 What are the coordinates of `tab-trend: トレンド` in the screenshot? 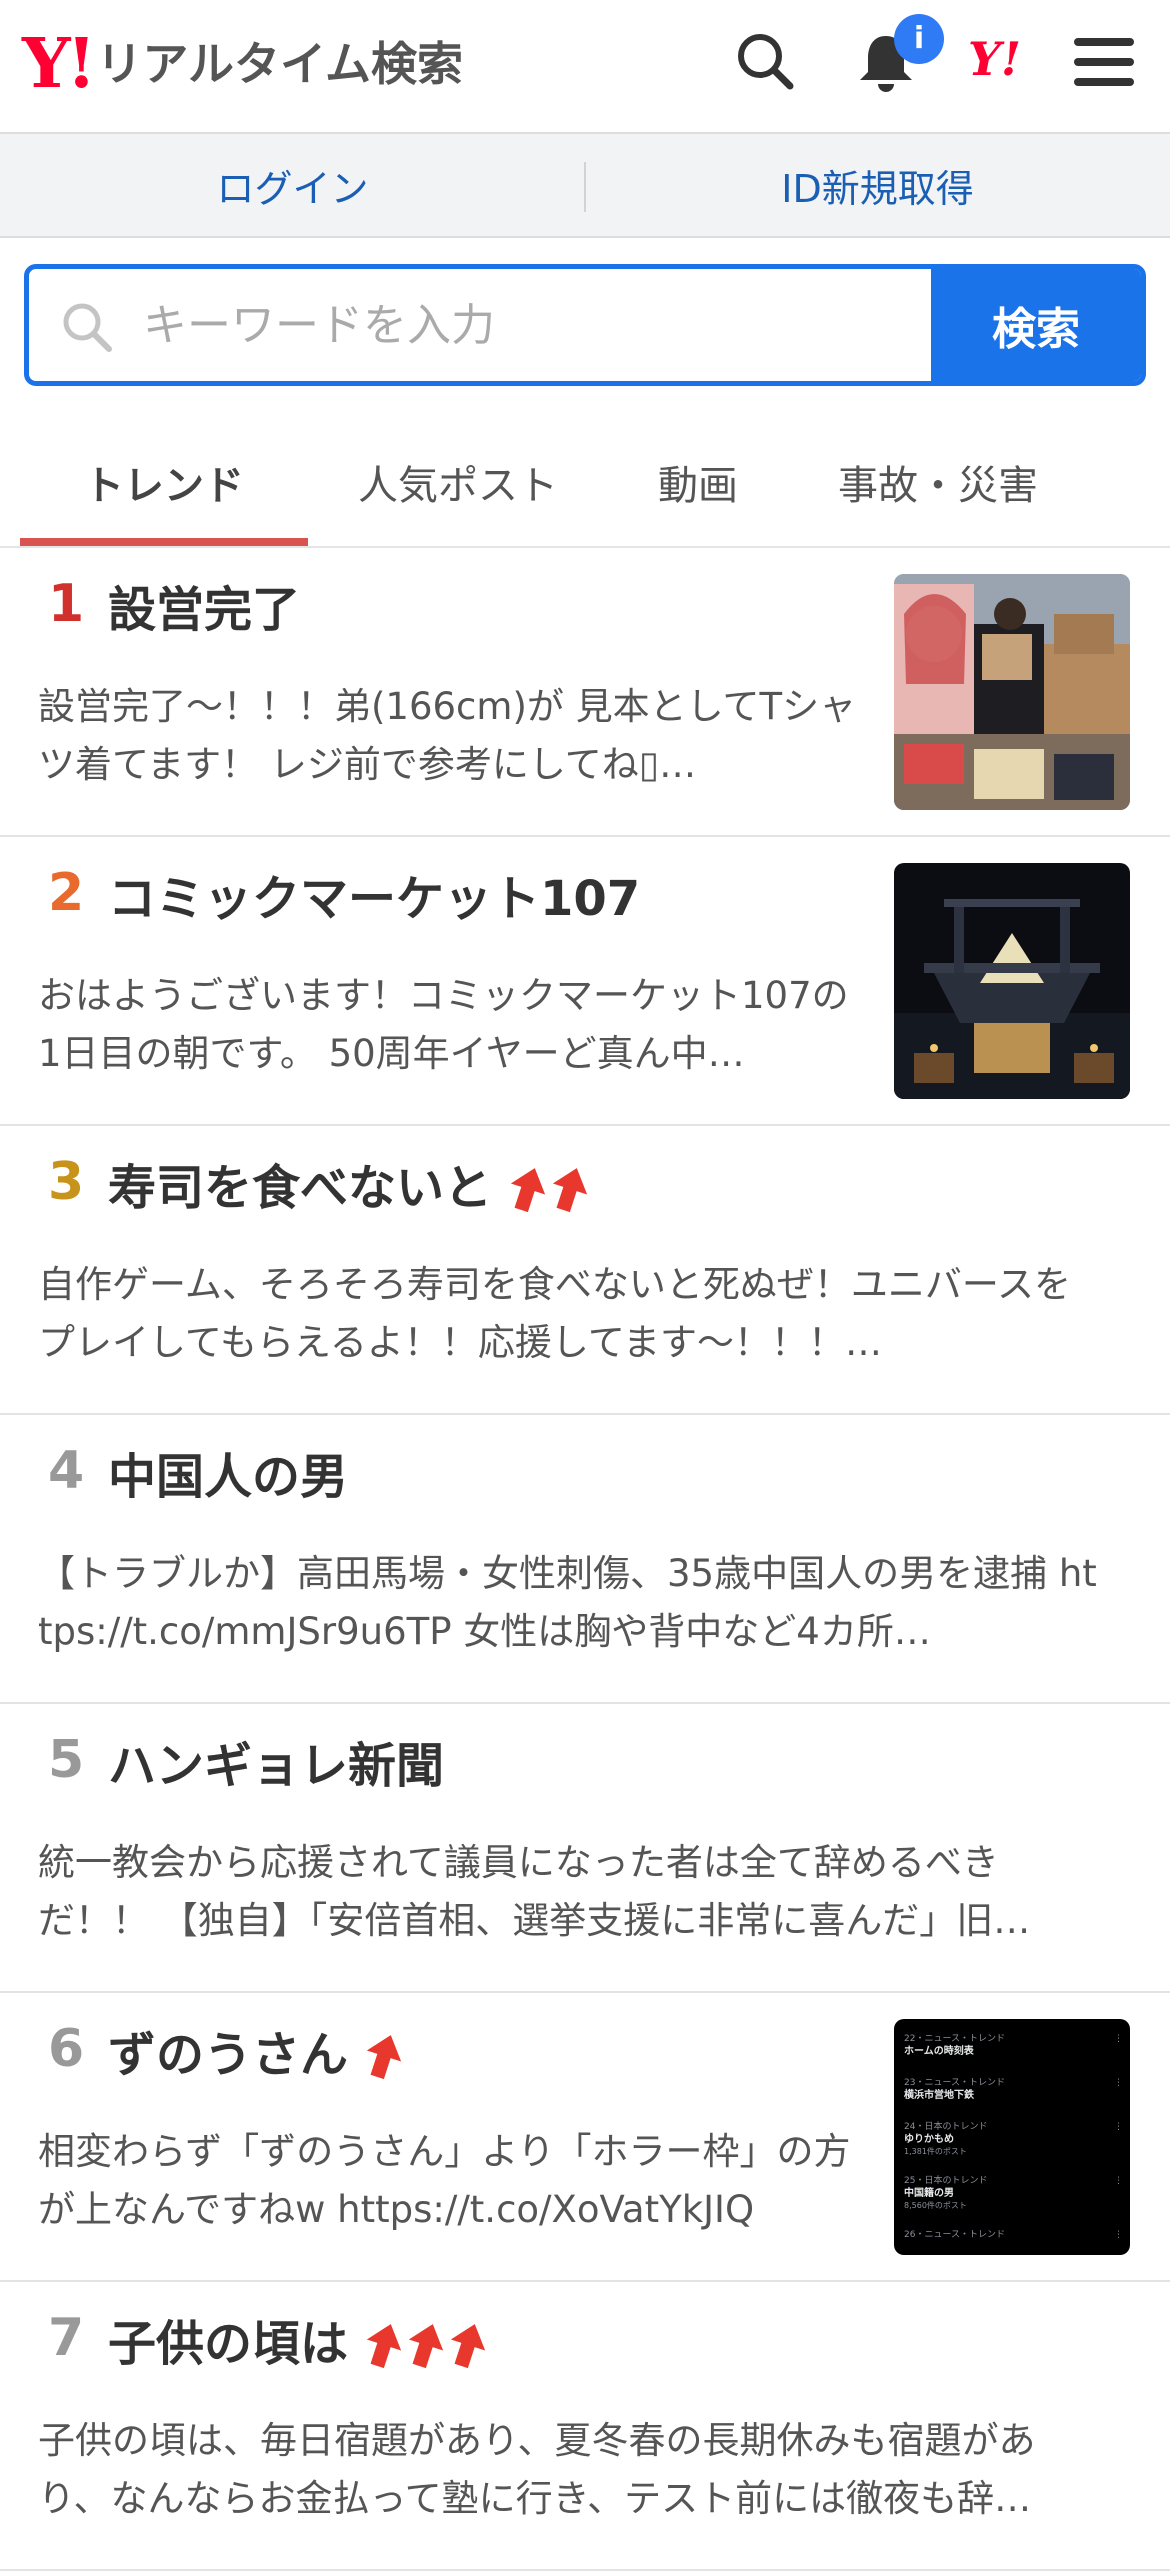 It's located at (164, 483).